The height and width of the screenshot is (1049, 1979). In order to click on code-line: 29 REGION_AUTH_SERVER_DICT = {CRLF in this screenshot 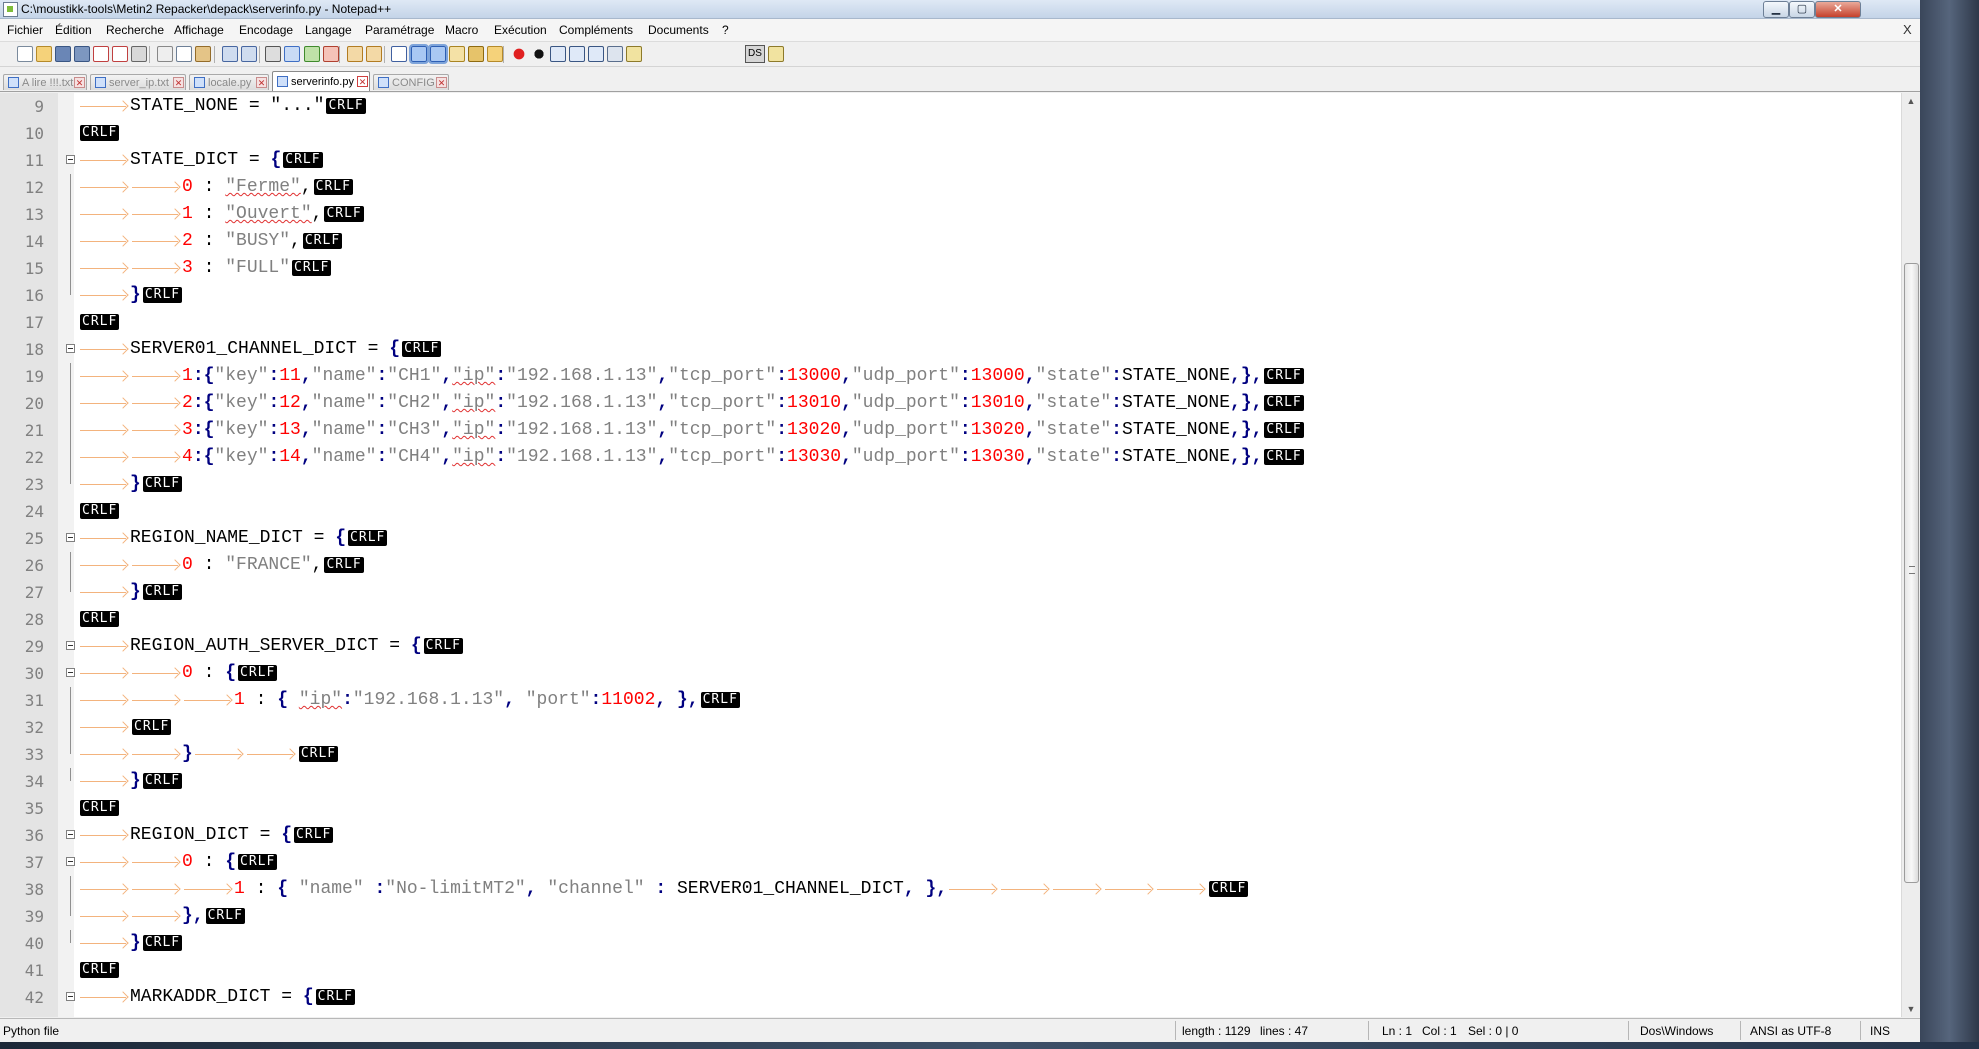, I will do `click(961, 646)`.